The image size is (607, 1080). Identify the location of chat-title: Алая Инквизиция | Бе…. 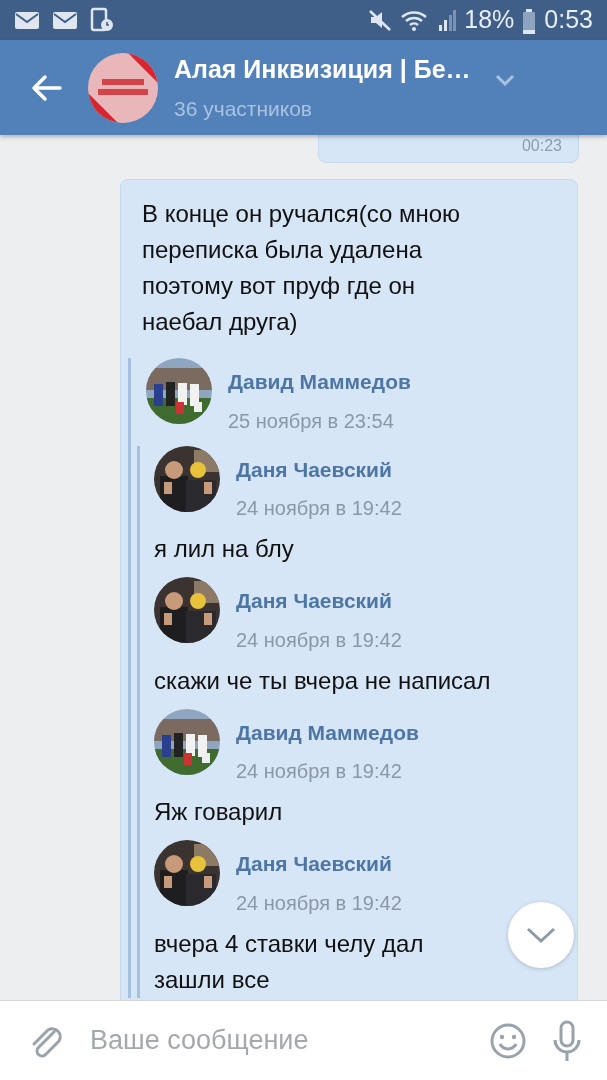
(322, 69).